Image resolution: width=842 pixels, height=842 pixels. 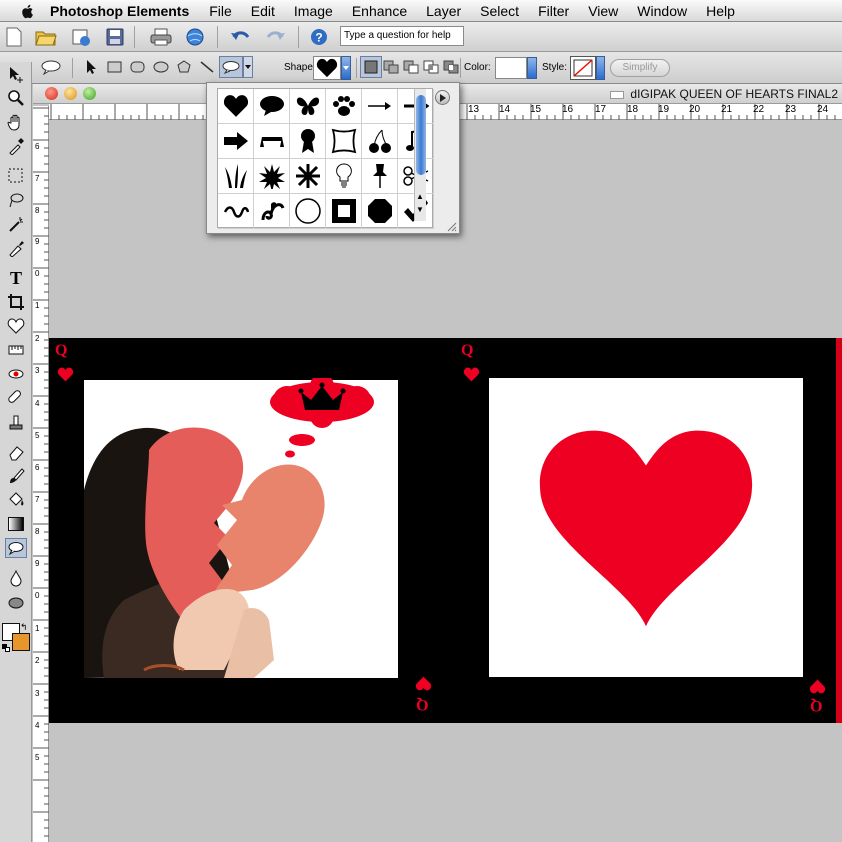 I want to click on print-icon, so click(x=161, y=37).